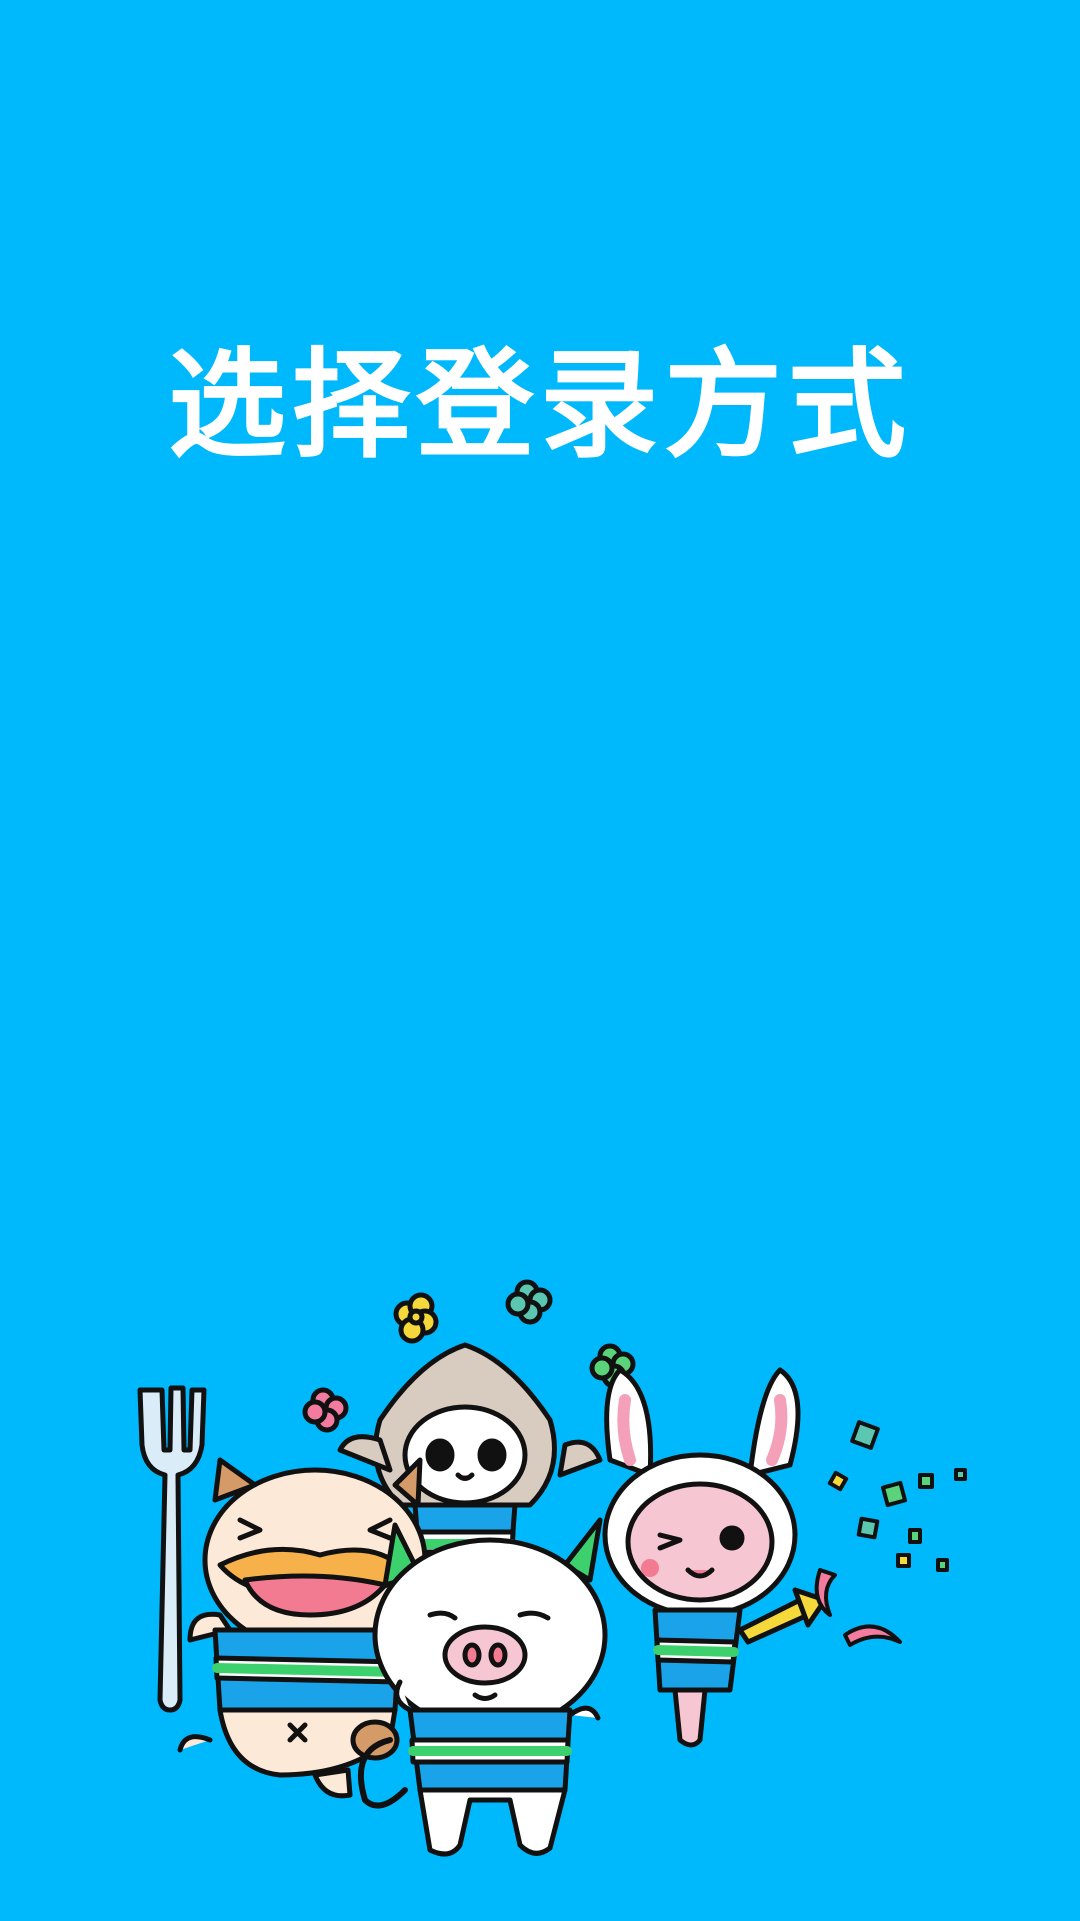 Image resolution: width=1080 pixels, height=1921 pixels. Describe the element at coordinates (482, 1687) in the screenshot. I see `pig-character` at that location.